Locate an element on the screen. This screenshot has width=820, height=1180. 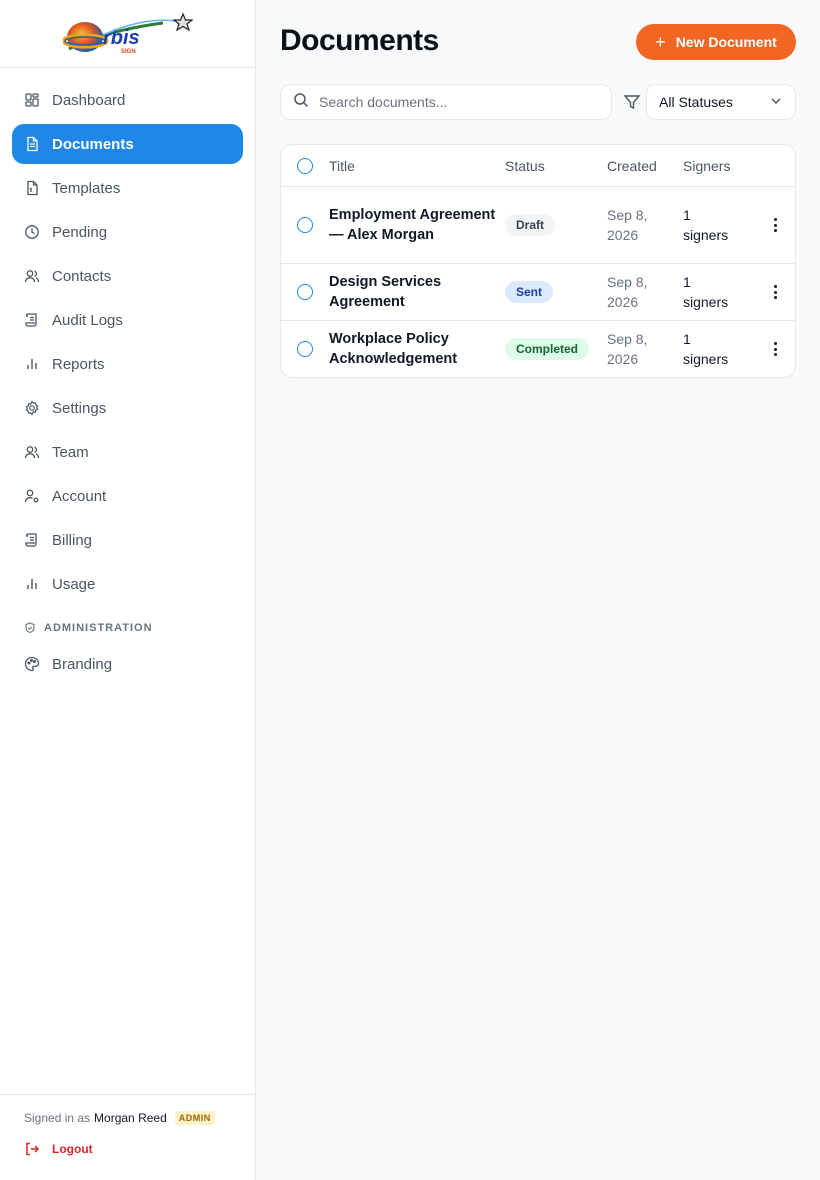
sidebar-item-documents: Documents is located at coordinates (127, 144).